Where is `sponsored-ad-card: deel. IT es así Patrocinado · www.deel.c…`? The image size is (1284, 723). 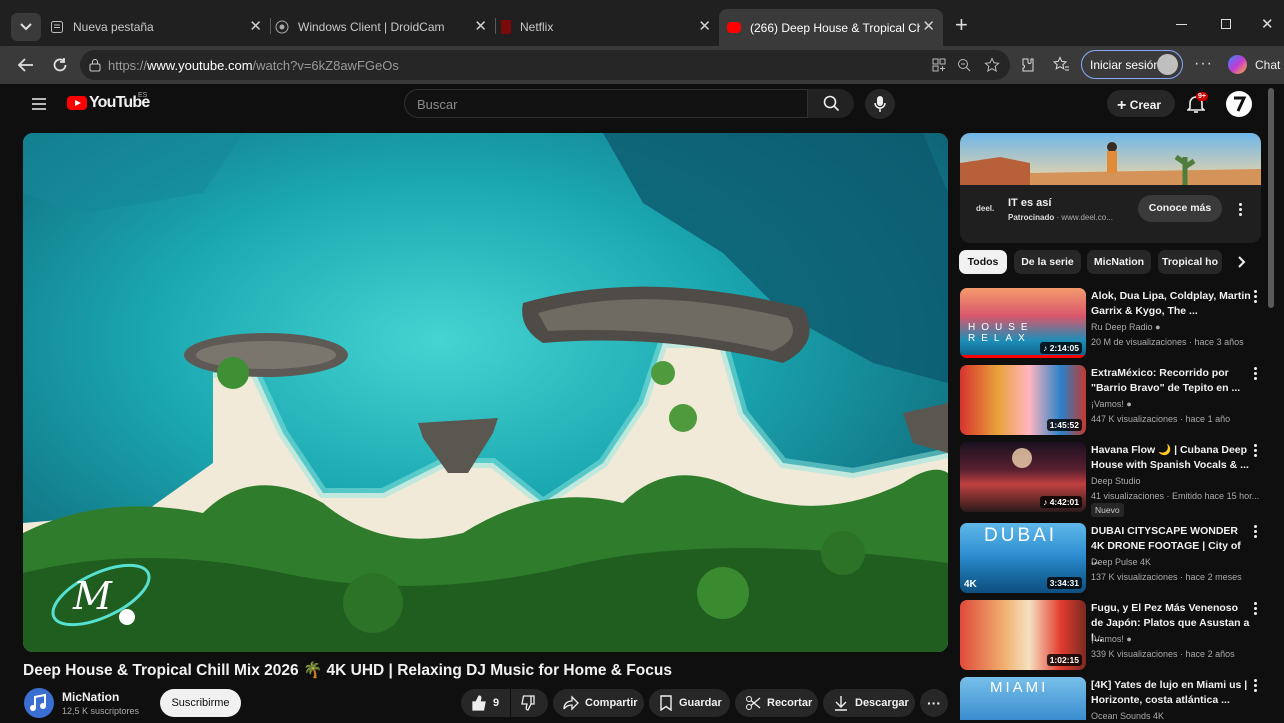
sponsored-ad-card: deel. IT es así Patrocinado · www.deel.c… is located at coordinates (1110, 188).